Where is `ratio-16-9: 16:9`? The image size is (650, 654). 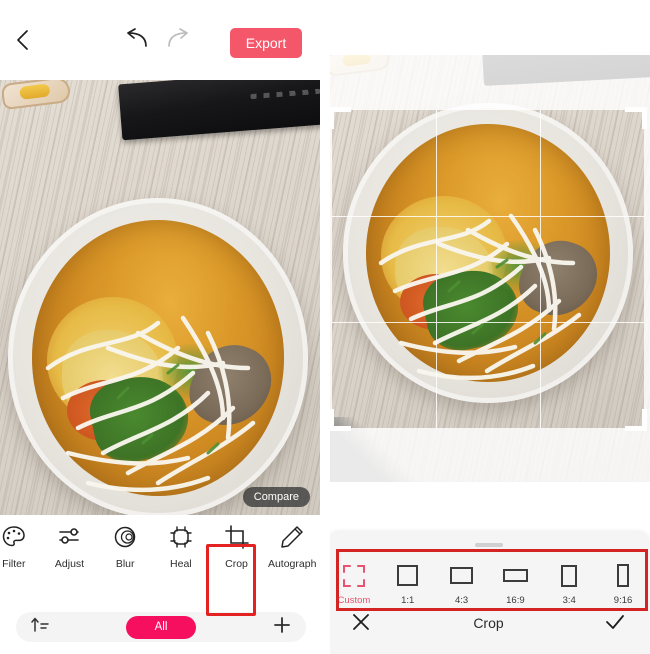
ratio-16-9: 16:9 is located at coordinates (515, 584).